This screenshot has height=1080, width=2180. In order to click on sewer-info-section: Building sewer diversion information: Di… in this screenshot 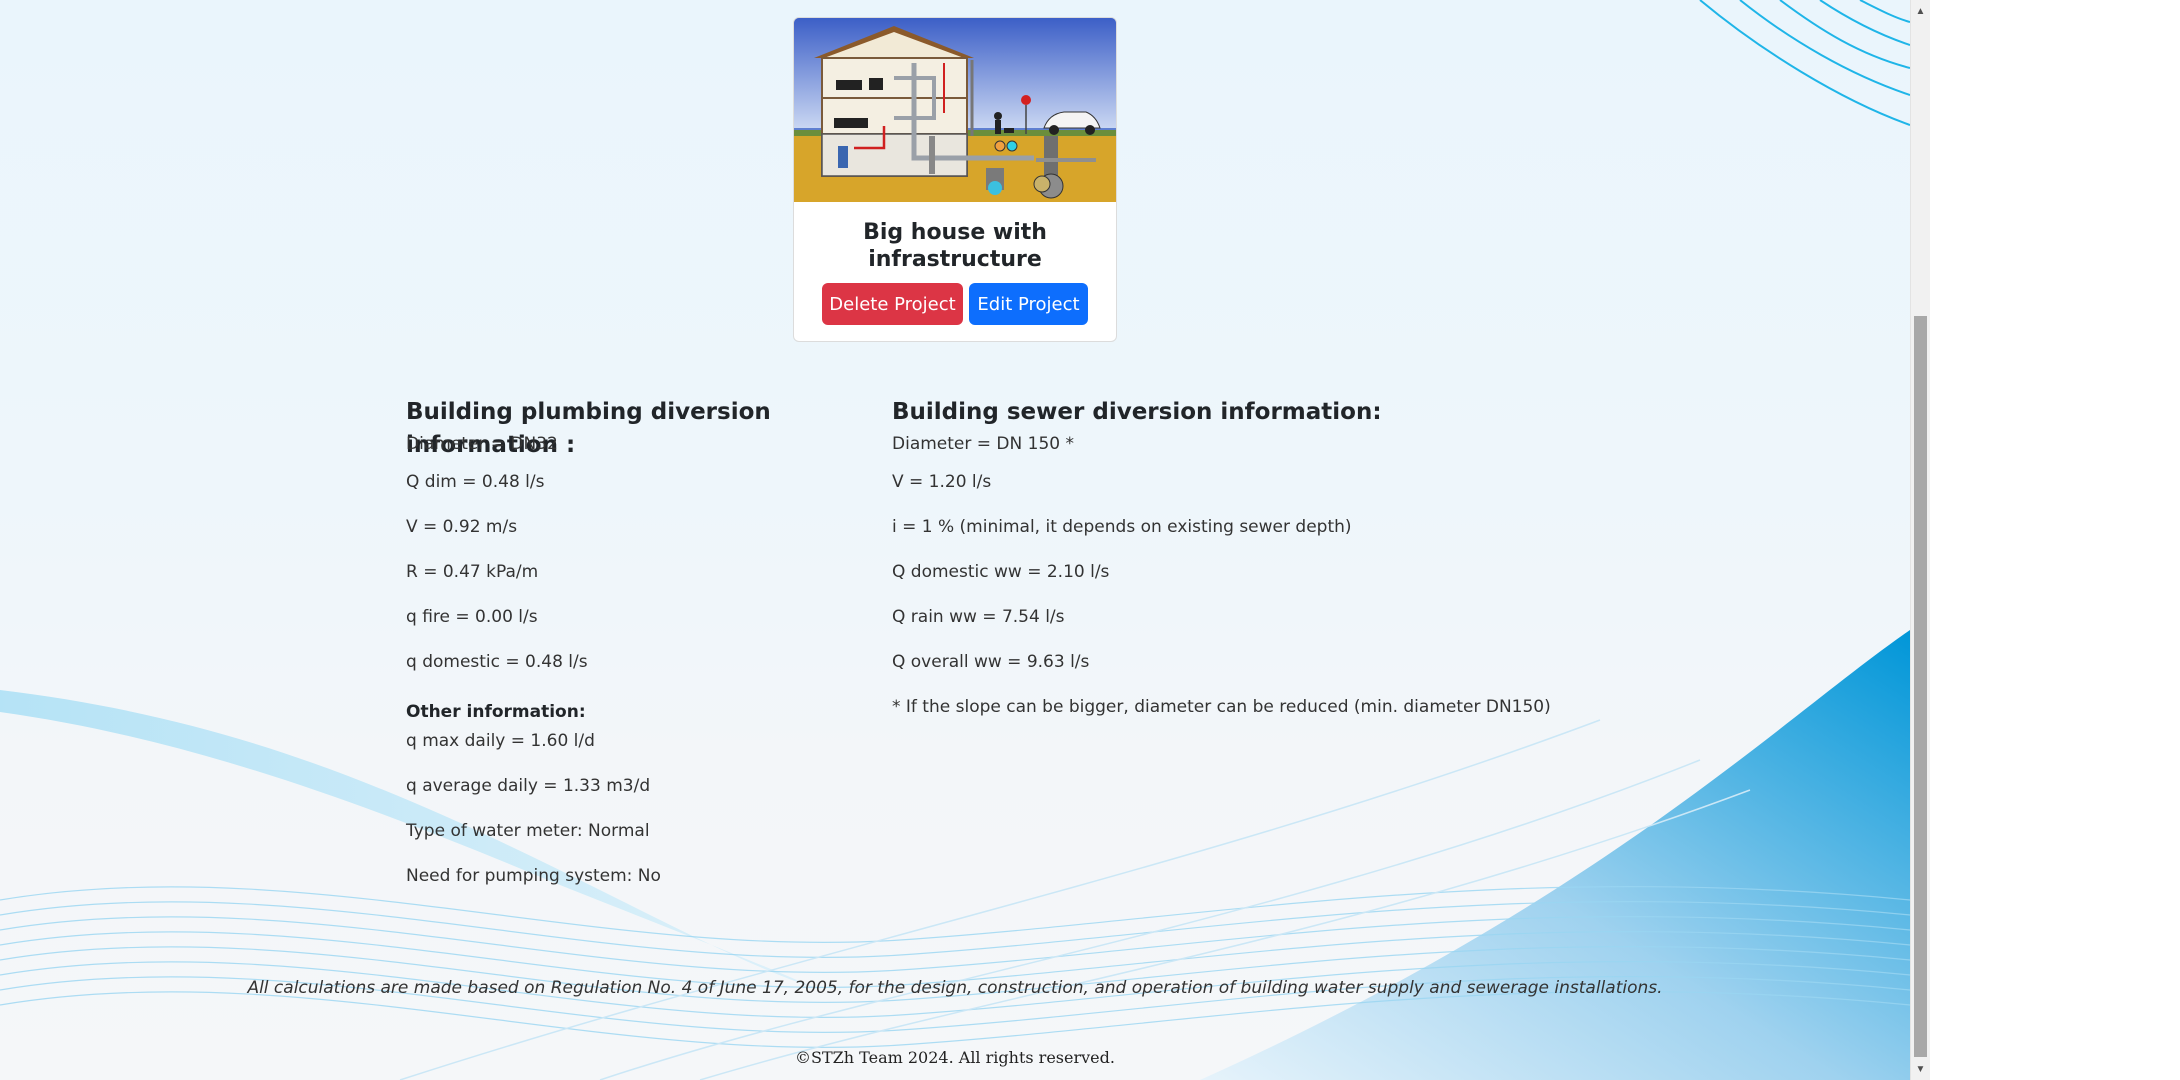, I will do `click(1242, 566)`.